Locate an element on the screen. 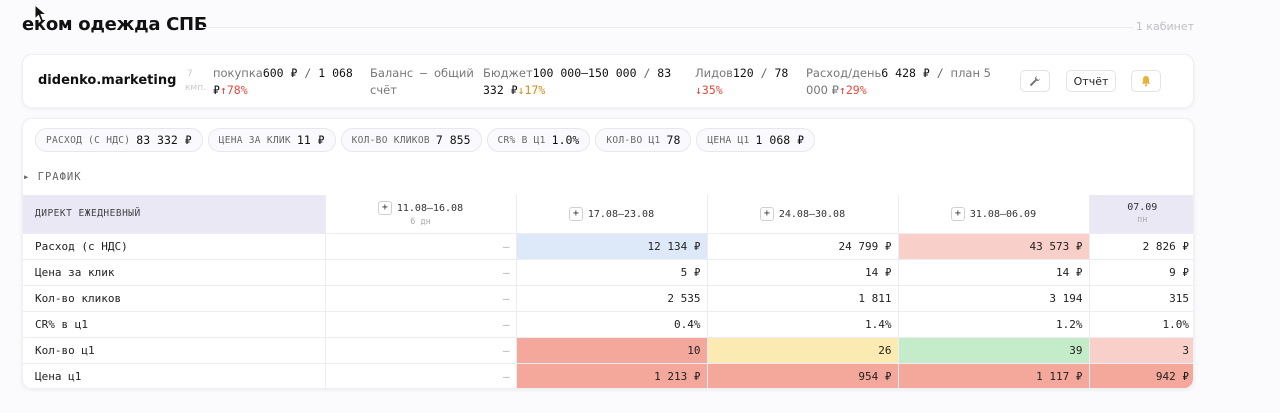  kpi-chip-cr: CR% В Ц1 1.0% is located at coordinates (538, 140).